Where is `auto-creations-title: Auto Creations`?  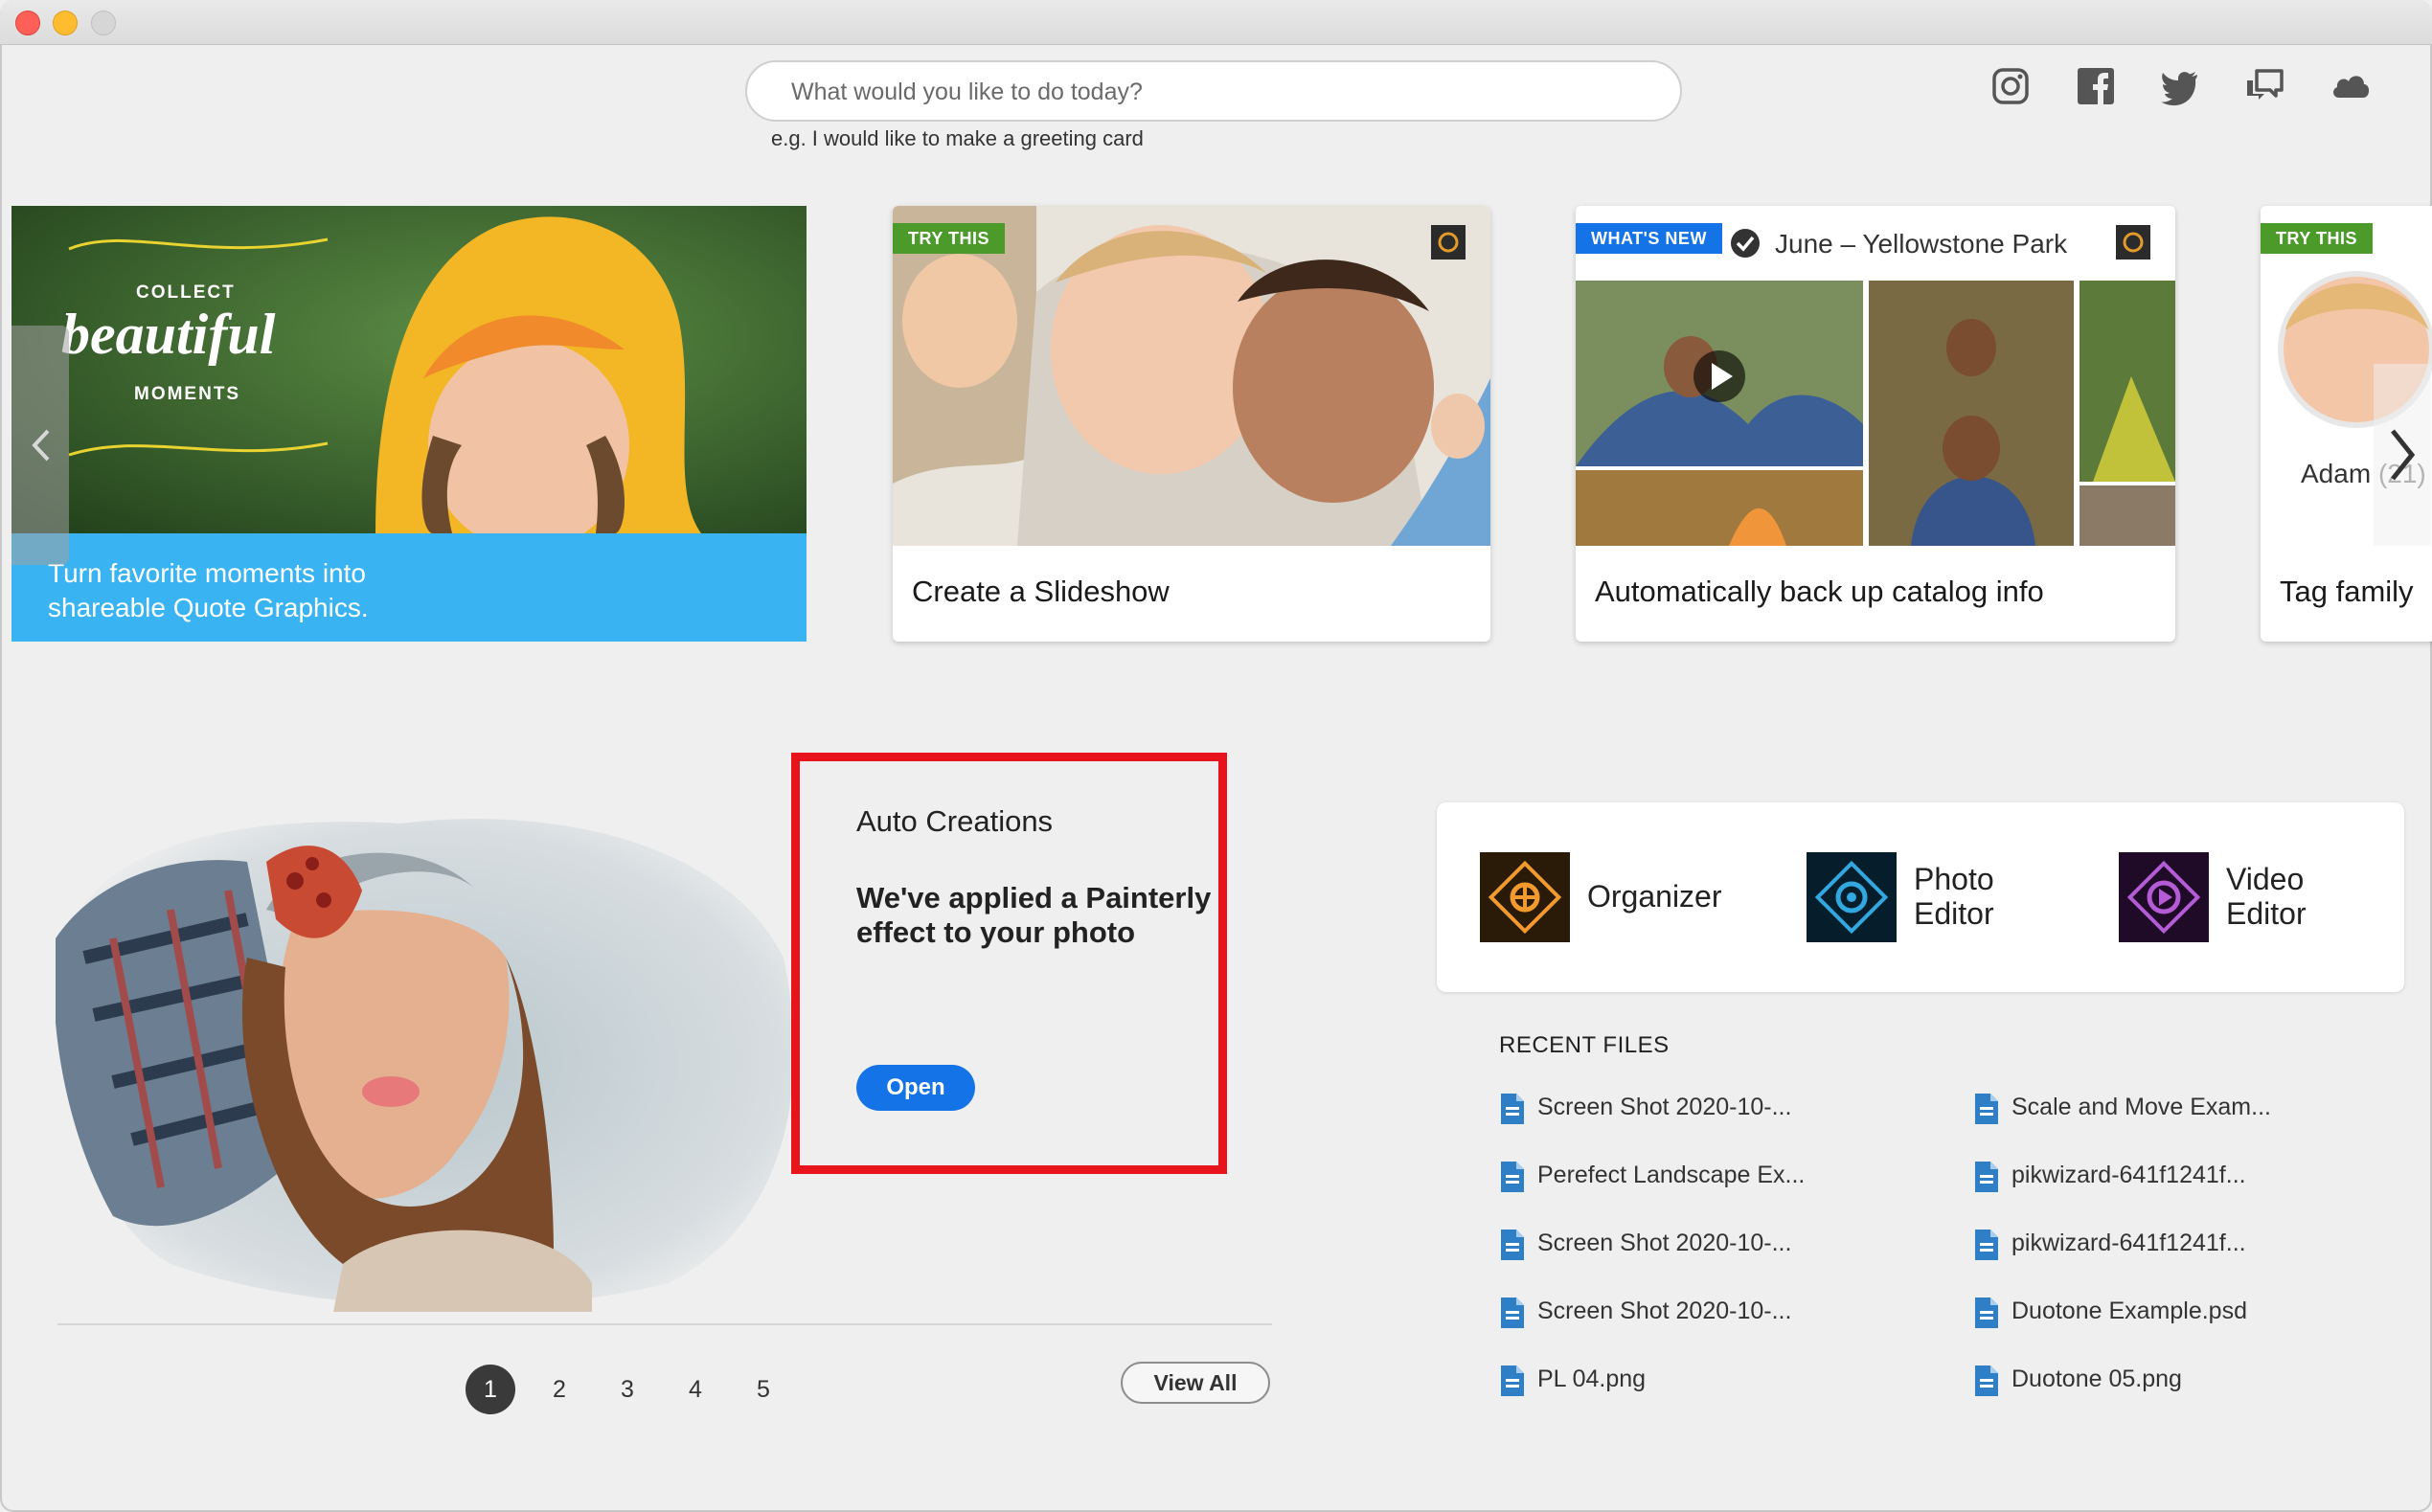 auto-creations-title: Auto Creations is located at coordinates (955, 821).